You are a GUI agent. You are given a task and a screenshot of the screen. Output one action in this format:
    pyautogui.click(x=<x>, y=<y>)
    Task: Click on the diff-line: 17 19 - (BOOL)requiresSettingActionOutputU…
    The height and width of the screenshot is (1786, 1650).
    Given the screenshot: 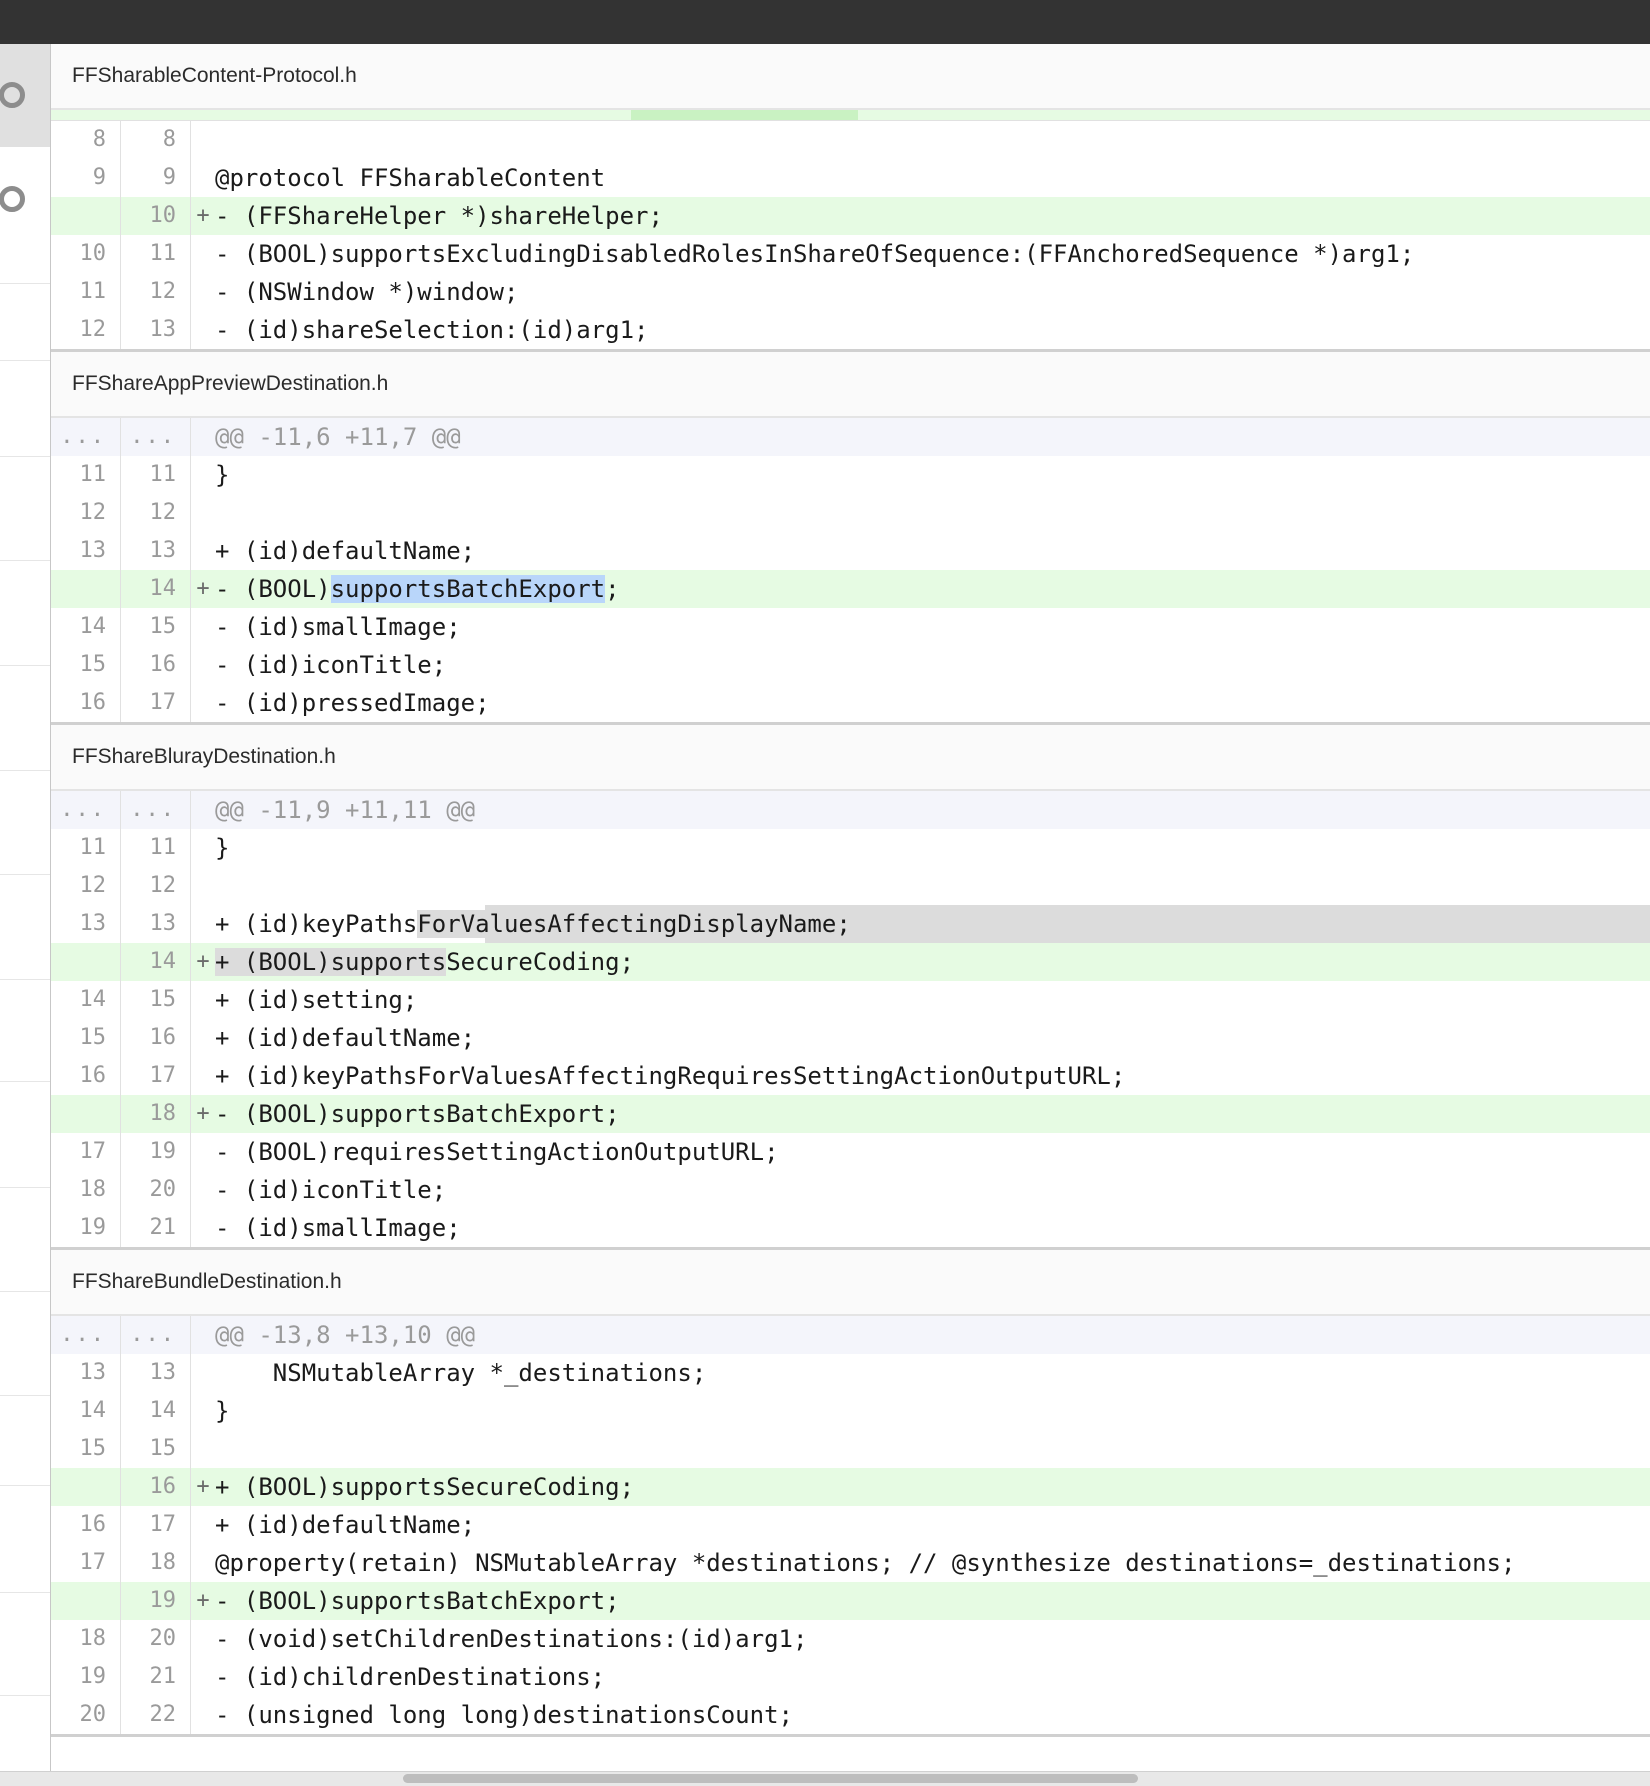 What is the action you would take?
    pyautogui.click(x=850, y=1152)
    